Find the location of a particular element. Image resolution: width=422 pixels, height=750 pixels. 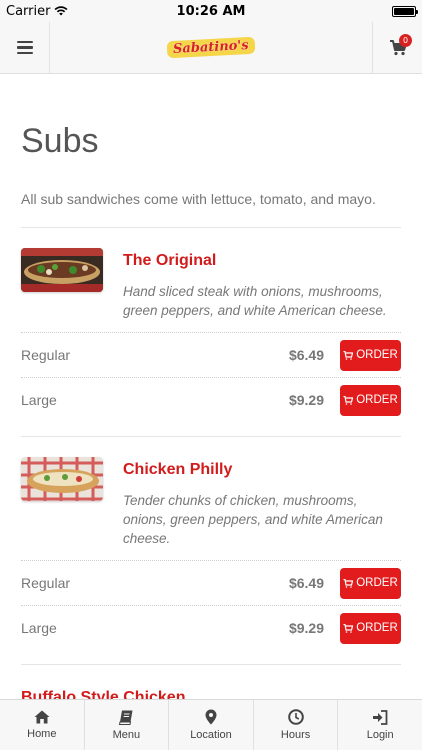

tab-label: Login is located at coordinates (380, 734).